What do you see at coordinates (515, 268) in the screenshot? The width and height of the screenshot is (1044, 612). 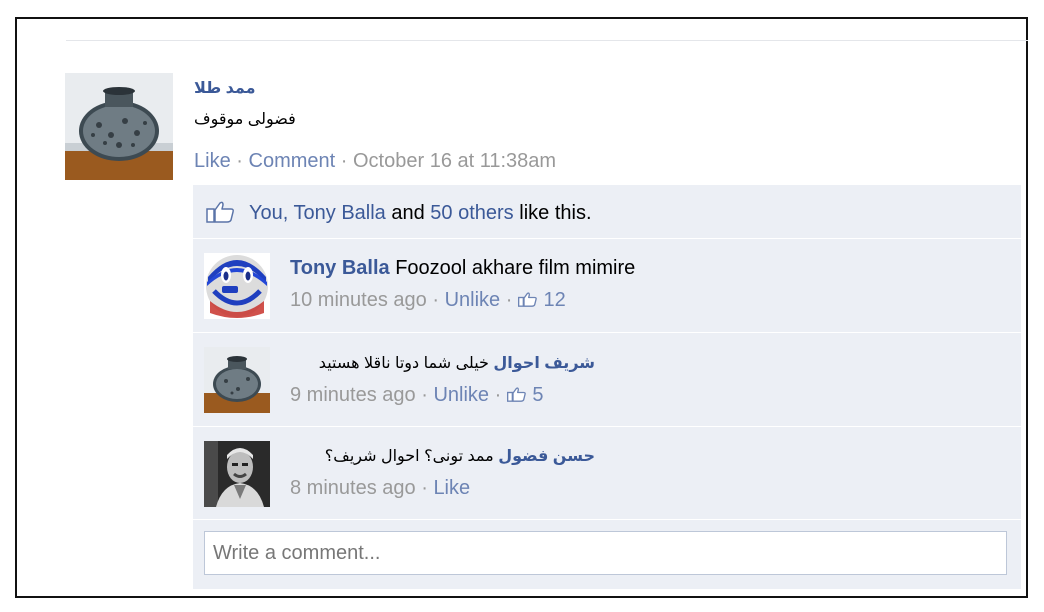 I see `comment-text: Foozool akhare film mimire` at bounding box center [515, 268].